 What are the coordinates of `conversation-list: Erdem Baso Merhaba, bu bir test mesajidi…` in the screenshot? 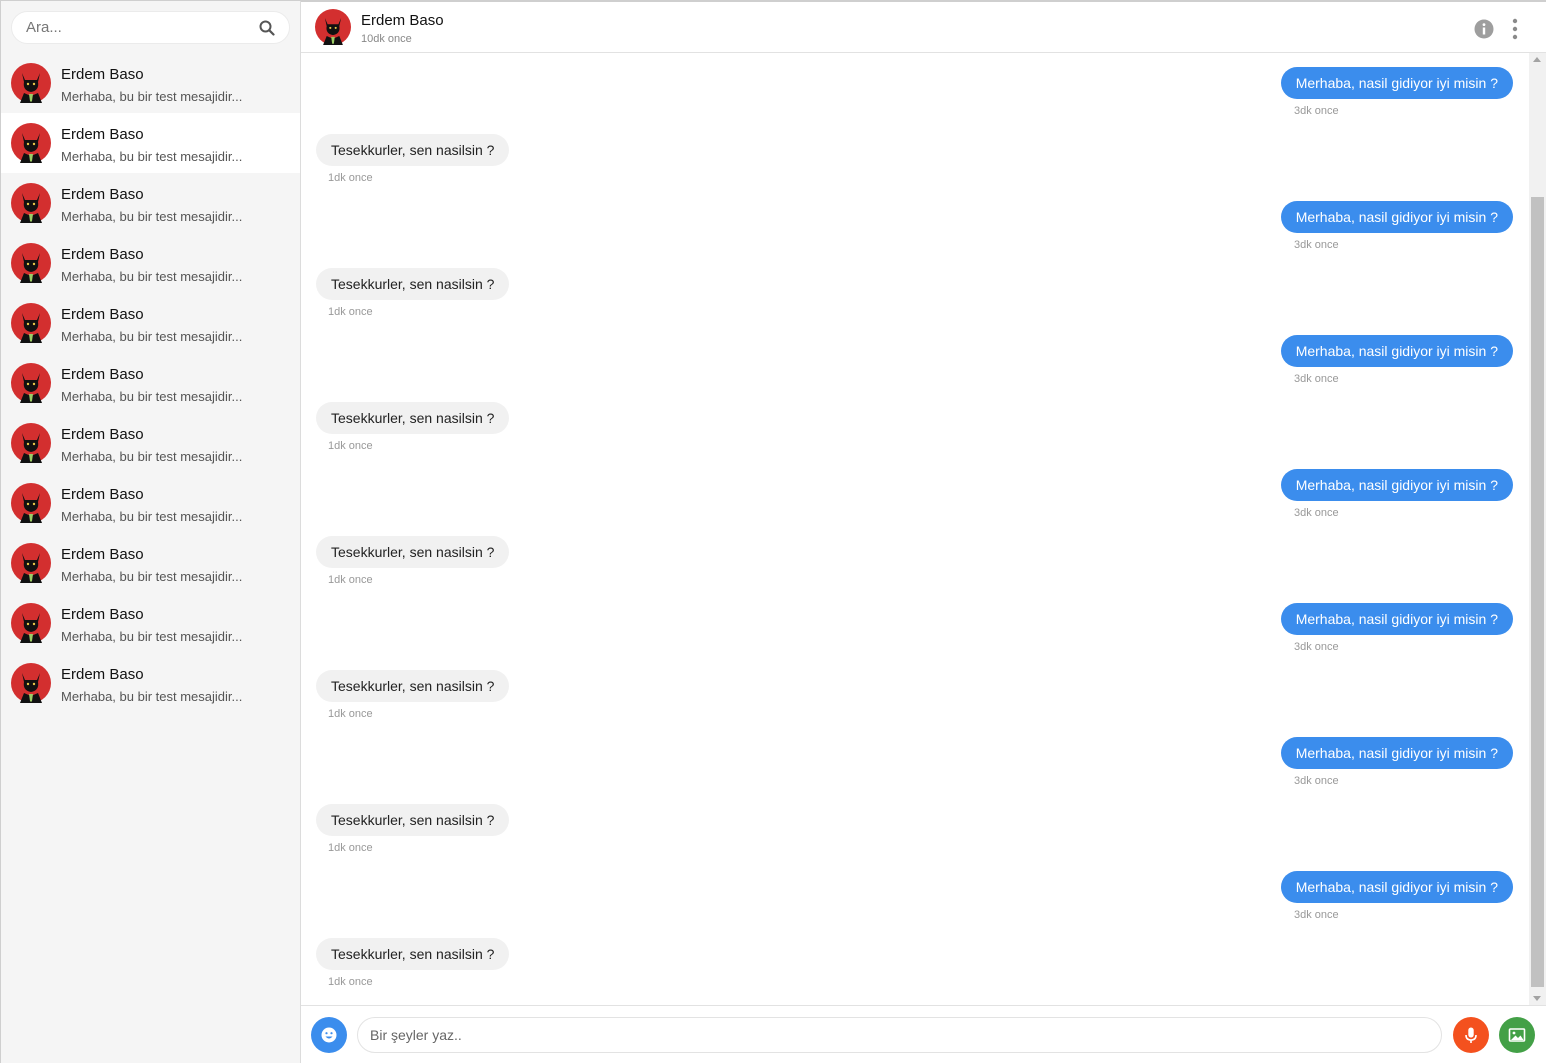 It's located at (150, 383).